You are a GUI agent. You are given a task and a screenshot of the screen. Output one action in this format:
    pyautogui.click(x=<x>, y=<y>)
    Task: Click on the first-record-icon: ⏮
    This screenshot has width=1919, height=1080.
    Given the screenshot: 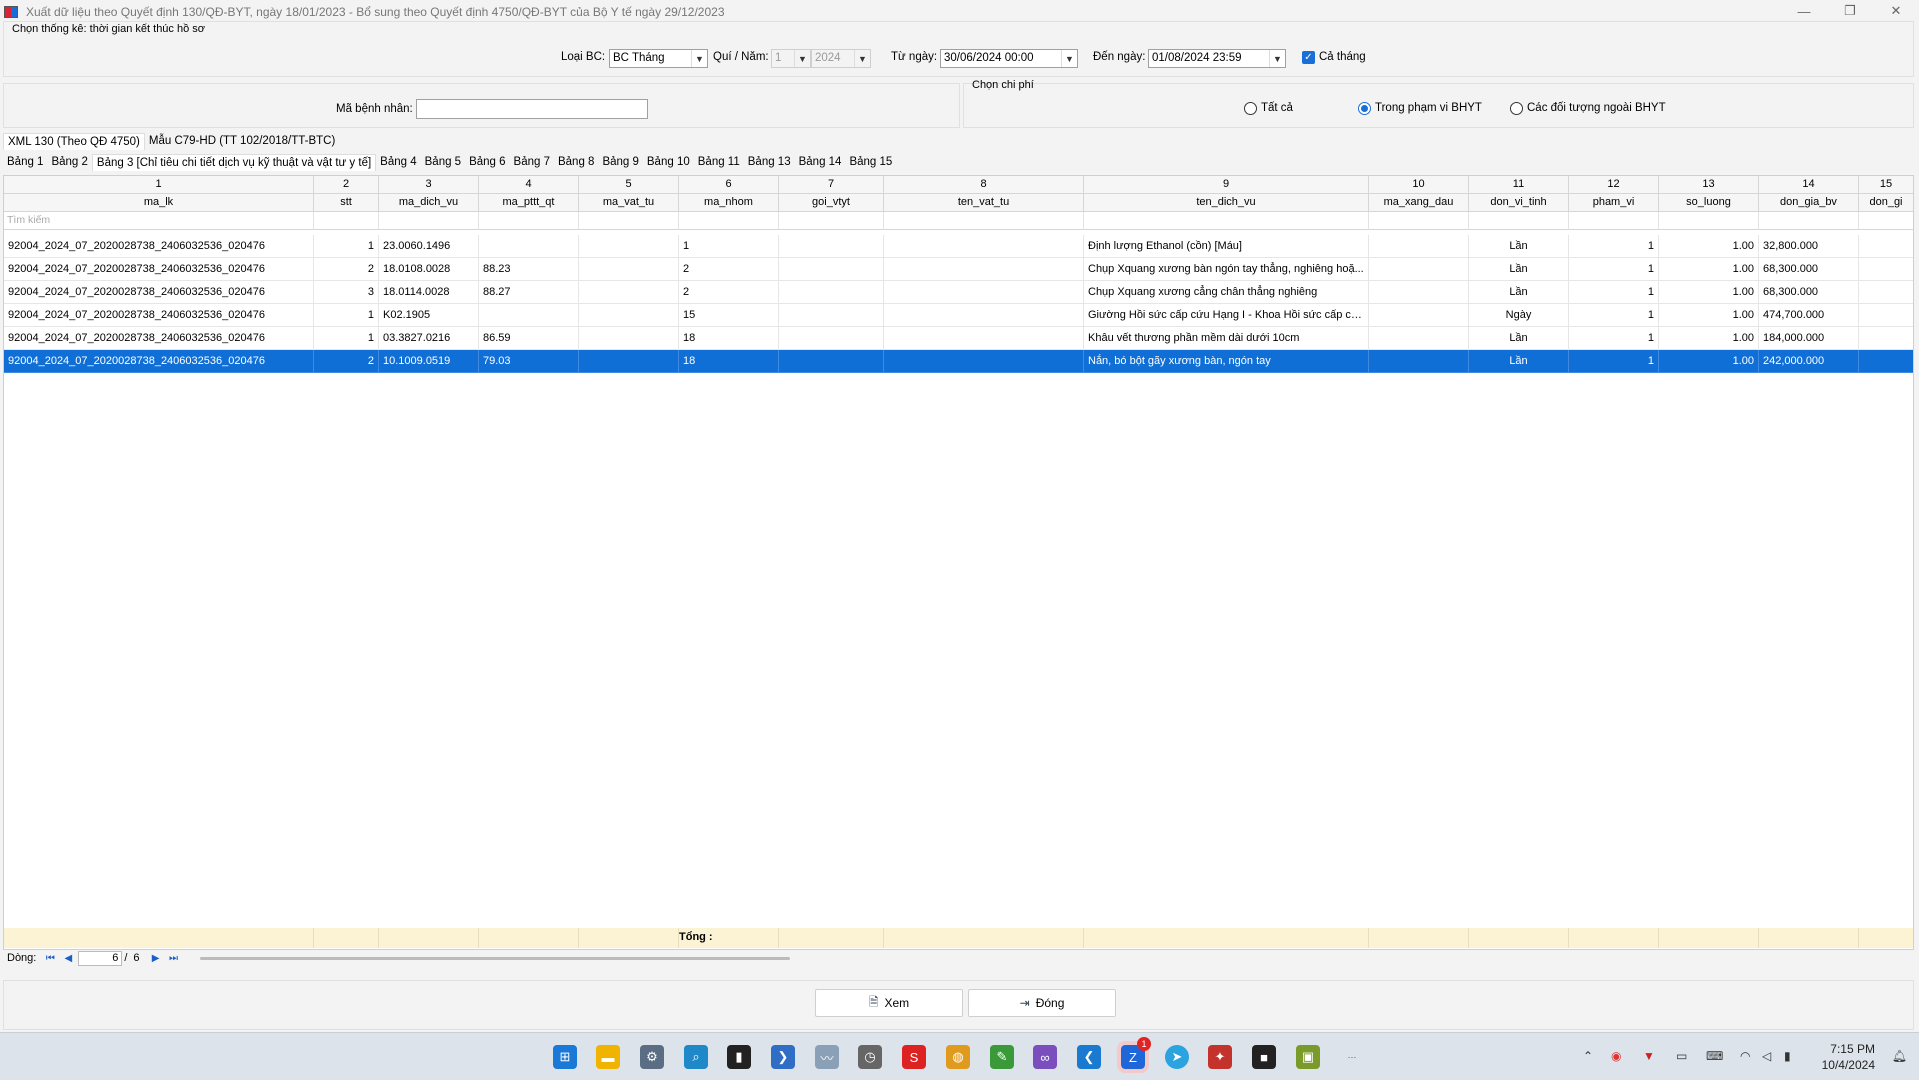 What is the action you would take?
    pyautogui.click(x=50, y=958)
    